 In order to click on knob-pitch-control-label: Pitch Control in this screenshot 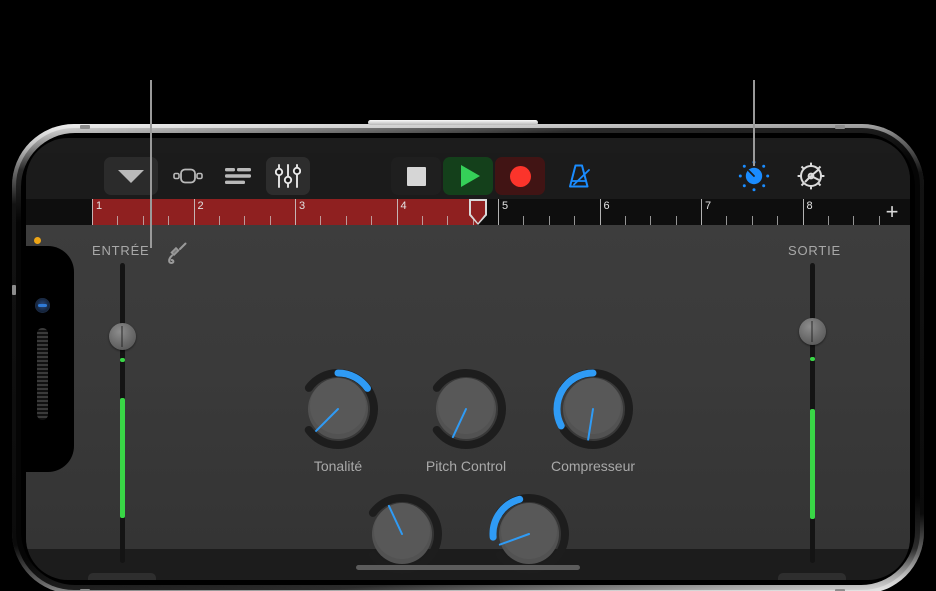, I will do `click(466, 466)`.